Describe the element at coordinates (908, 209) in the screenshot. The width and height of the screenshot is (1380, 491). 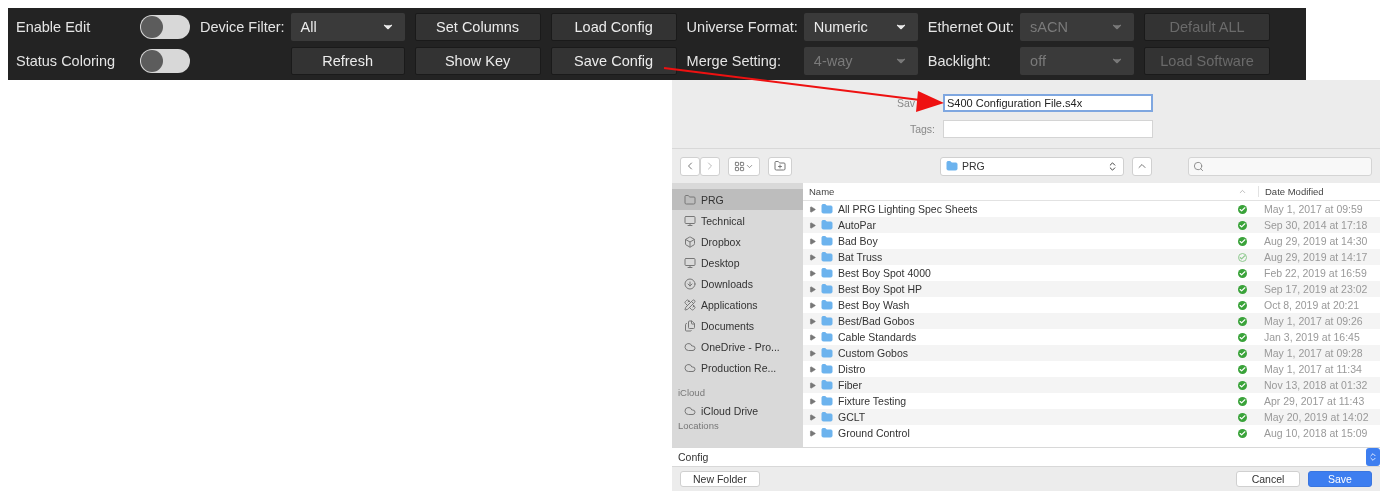
I see `file-name: All PRG Lighting Spec Sheets` at that location.